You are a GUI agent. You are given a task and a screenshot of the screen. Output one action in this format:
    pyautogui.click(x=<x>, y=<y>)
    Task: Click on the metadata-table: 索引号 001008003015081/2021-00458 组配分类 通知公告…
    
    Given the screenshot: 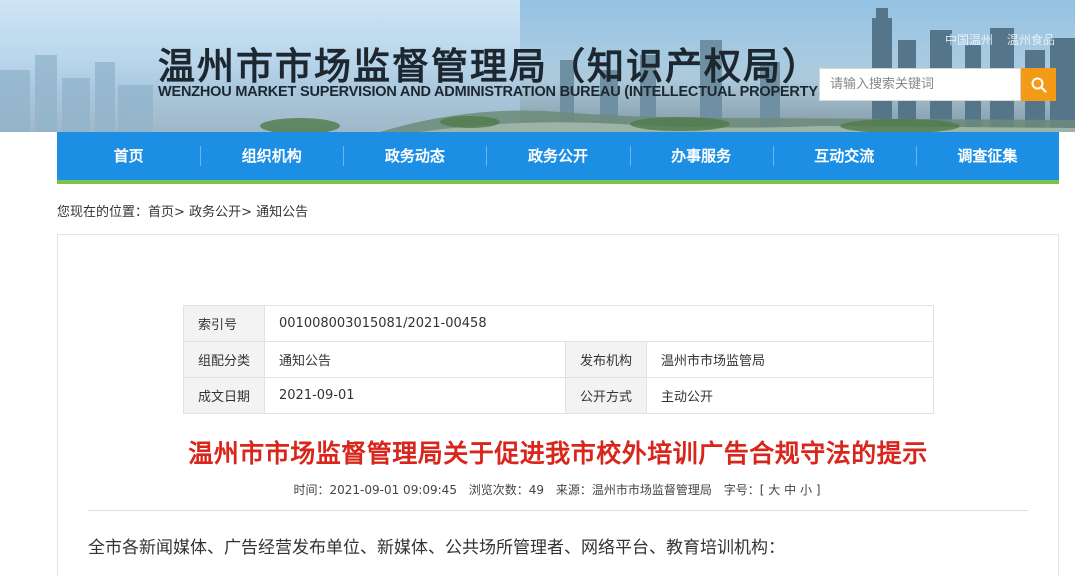 What is the action you would take?
    pyautogui.click(x=558, y=359)
    